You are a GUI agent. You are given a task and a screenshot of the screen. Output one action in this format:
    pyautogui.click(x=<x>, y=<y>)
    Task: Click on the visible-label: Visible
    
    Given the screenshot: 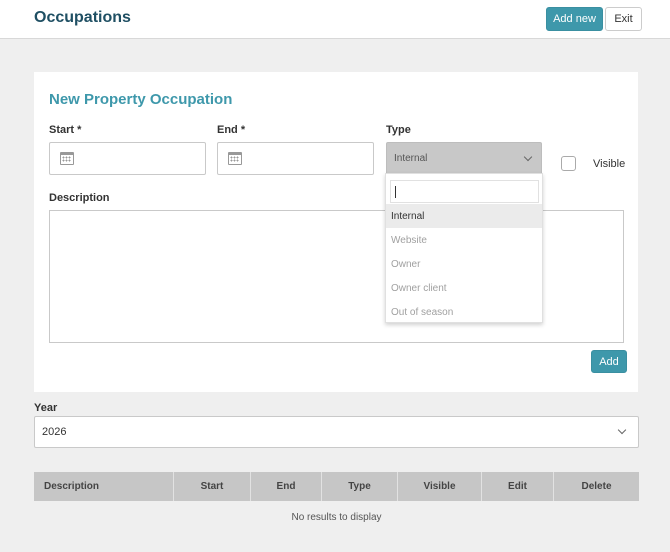 What is the action you would take?
    pyautogui.click(x=609, y=164)
    